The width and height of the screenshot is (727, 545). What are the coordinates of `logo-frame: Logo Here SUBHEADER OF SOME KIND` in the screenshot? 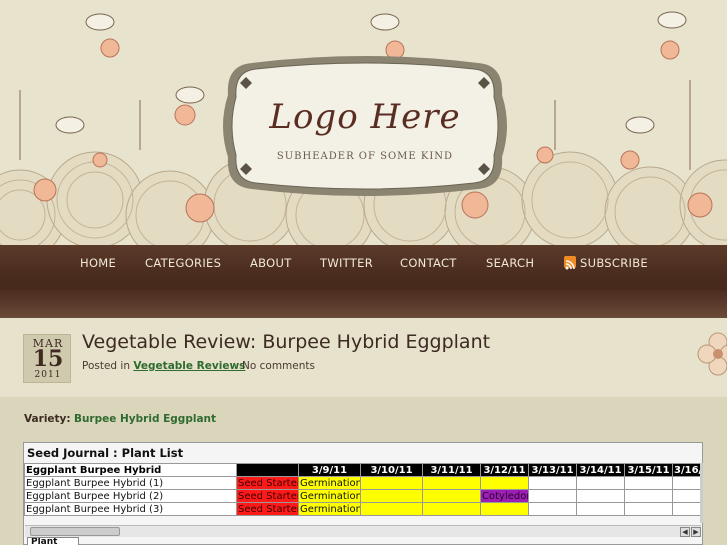 It's located at (365, 126).